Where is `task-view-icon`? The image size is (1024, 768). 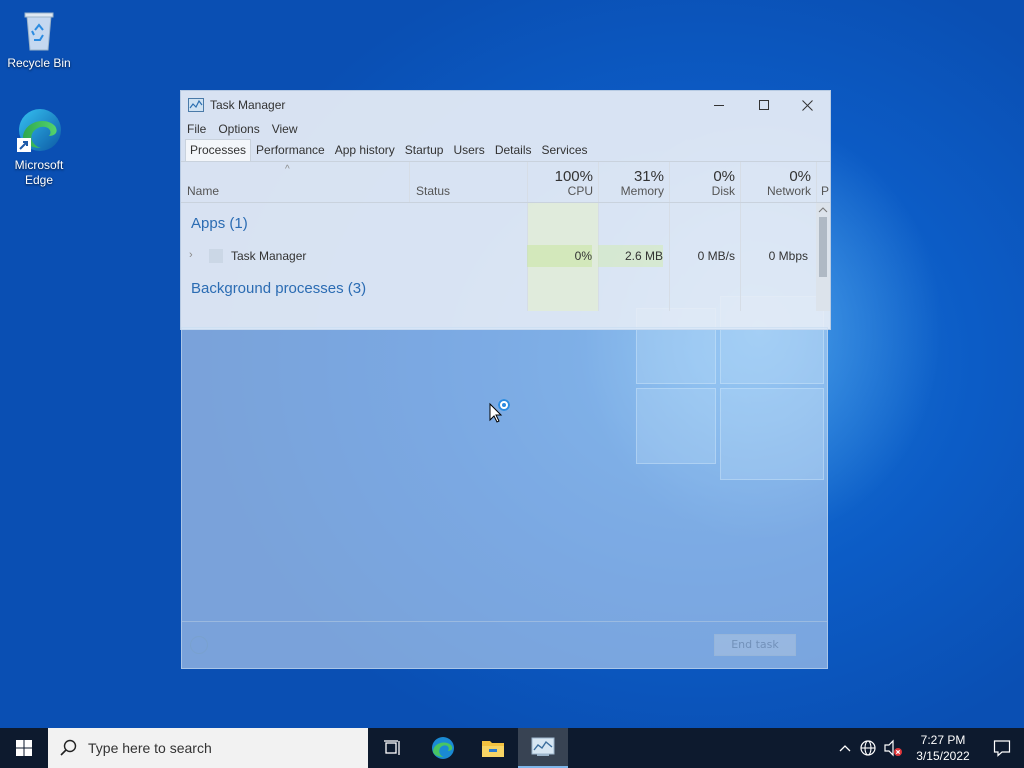
task-view-icon is located at coordinates (392, 747).